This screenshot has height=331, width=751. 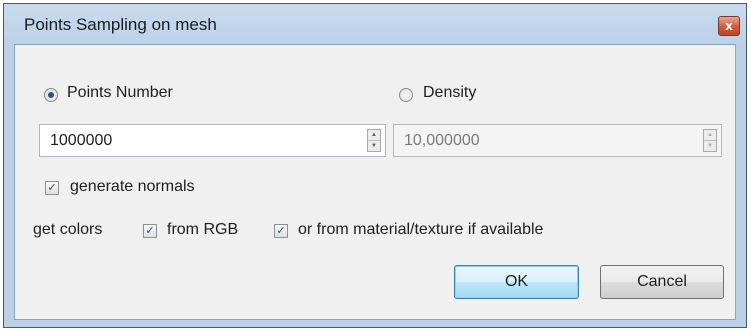 I want to click on points-number-value: 1000000, so click(x=81, y=141).